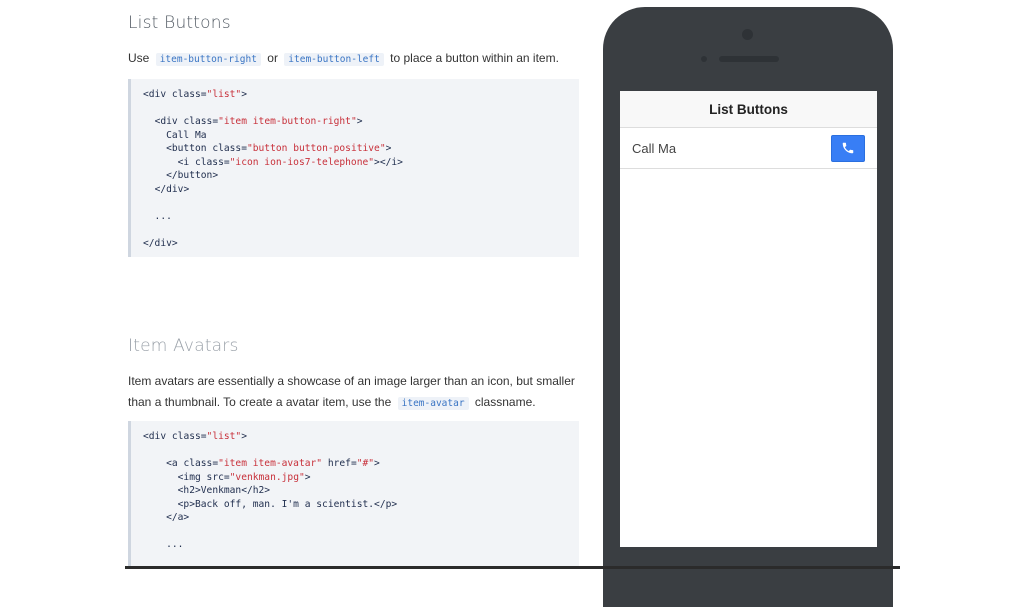 The height and width of the screenshot is (607, 1024). What do you see at coordinates (365, 463) in the screenshot?
I see `code-token: "#"` at bounding box center [365, 463].